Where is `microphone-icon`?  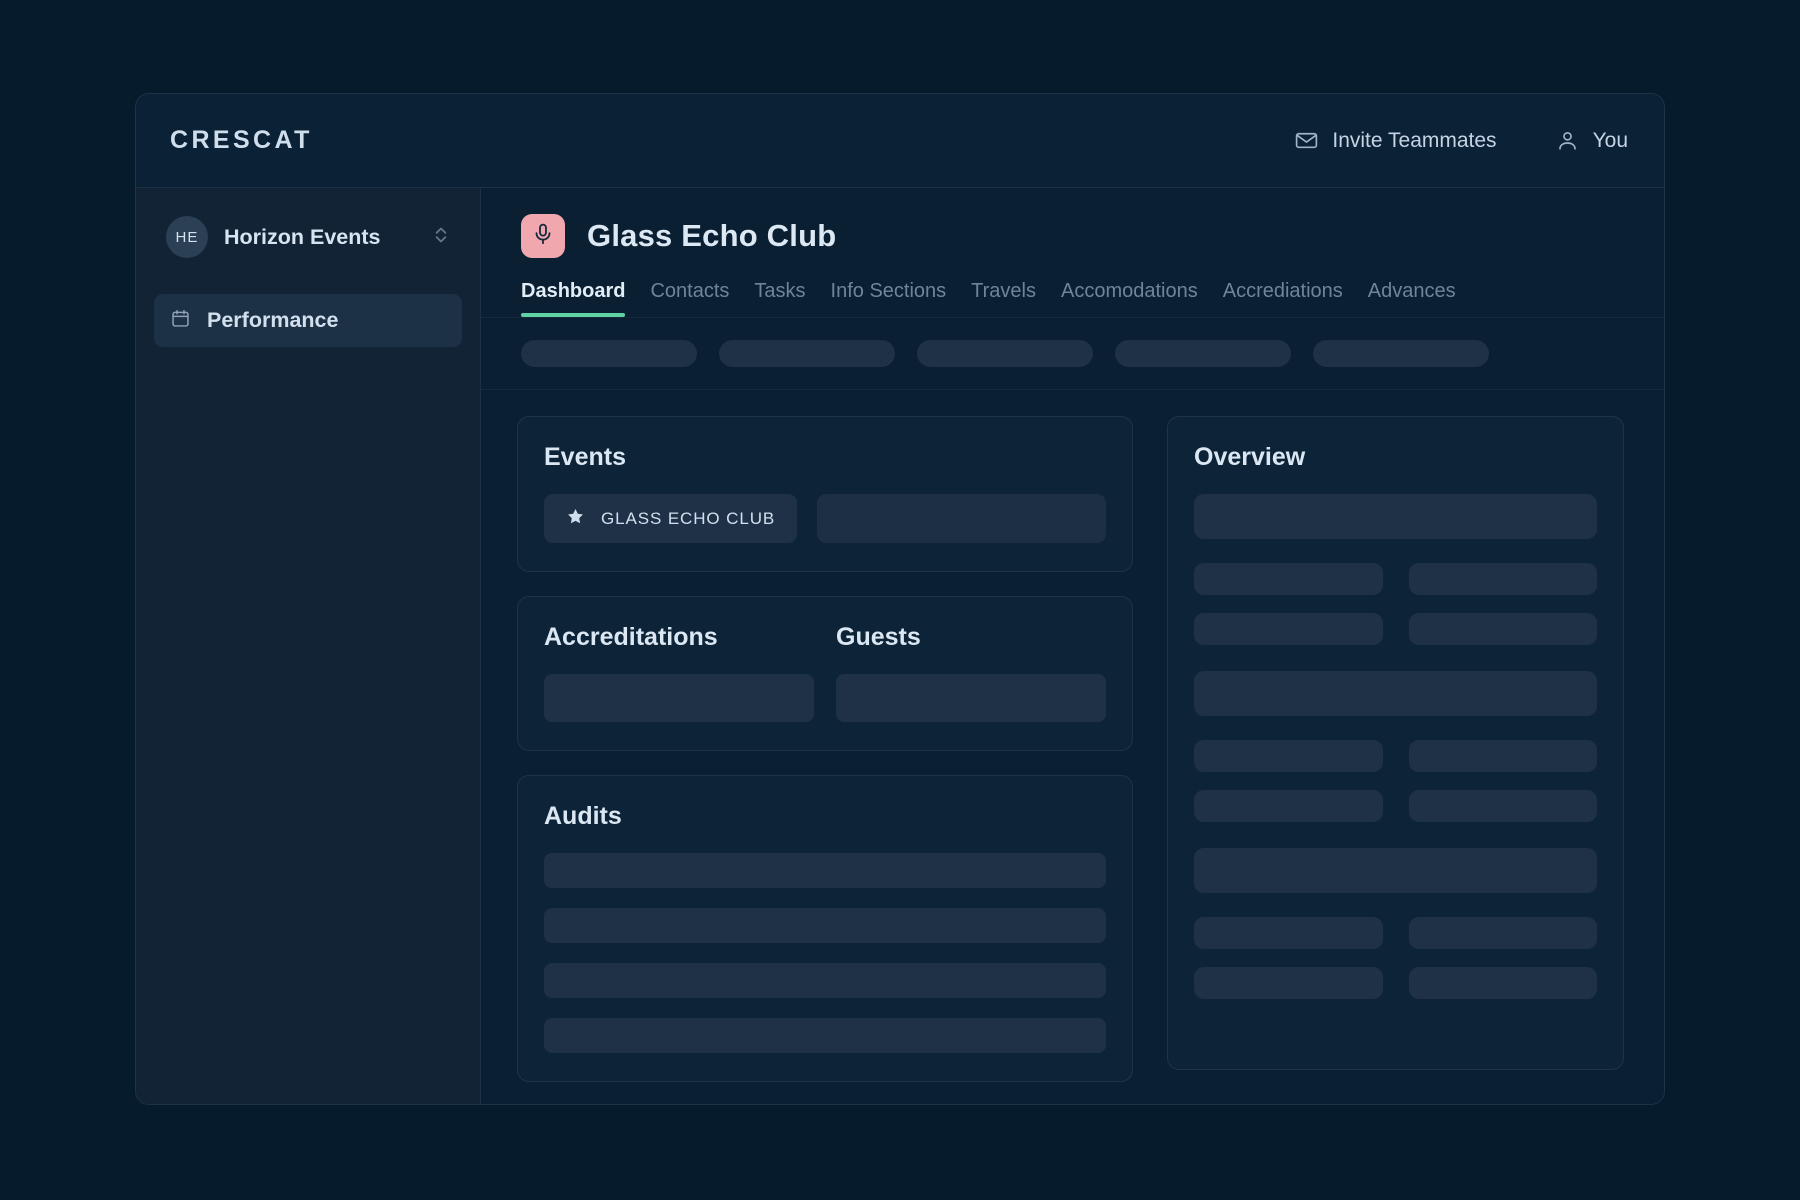
microphone-icon is located at coordinates (543, 236).